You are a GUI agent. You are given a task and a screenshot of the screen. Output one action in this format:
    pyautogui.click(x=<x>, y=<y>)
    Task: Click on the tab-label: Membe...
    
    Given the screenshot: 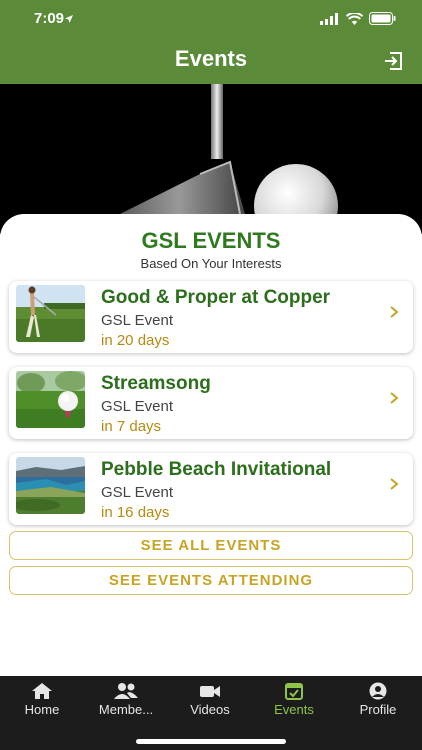 What is the action you would take?
    pyautogui.click(x=126, y=709)
    